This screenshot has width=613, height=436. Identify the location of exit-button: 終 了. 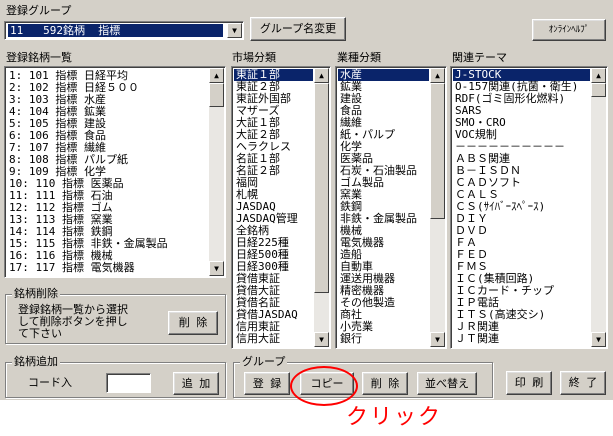
(583, 383).